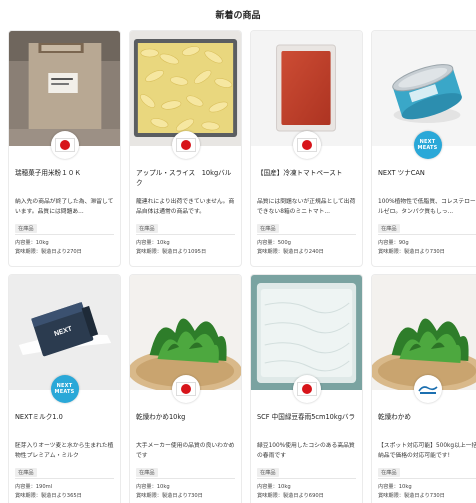  What do you see at coordinates (424, 88) in the screenshot?
I see `tuna-can-icon` at bounding box center [424, 88].